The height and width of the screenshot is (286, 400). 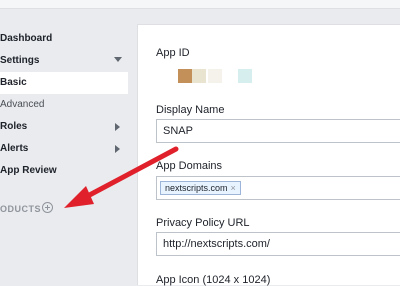 I want to click on display-name-label: Display Name, so click(x=190, y=110).